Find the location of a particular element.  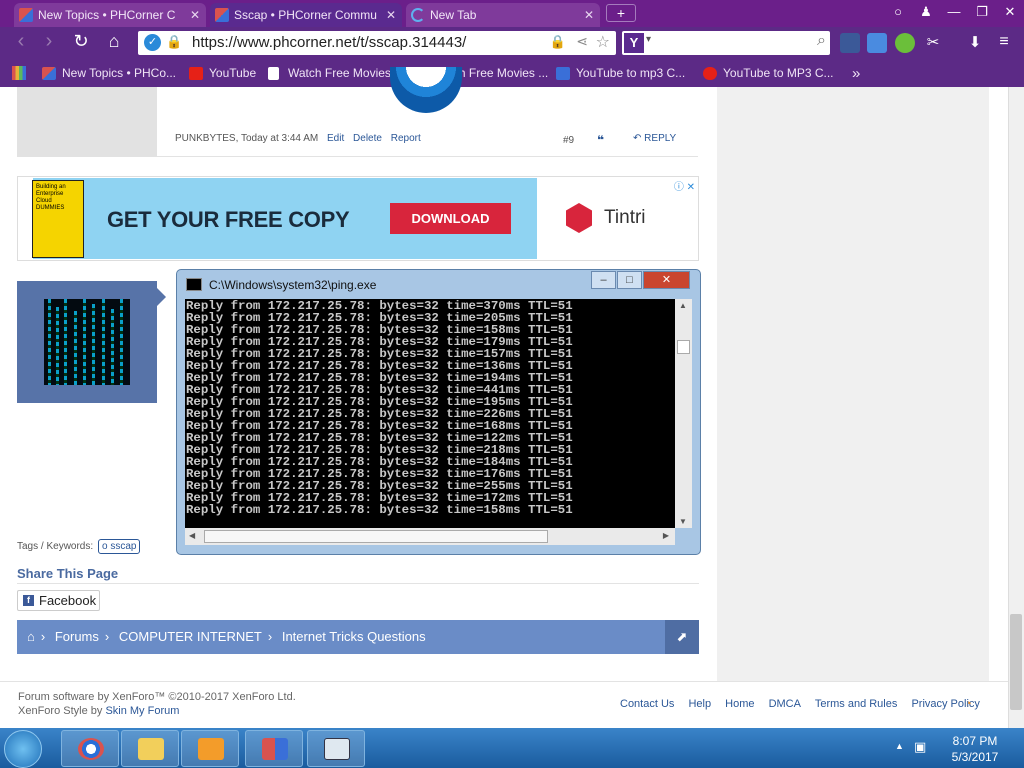

breadcrumb-computer-internet: COMPUTER INTERNET is located at coordinates (190, 636).